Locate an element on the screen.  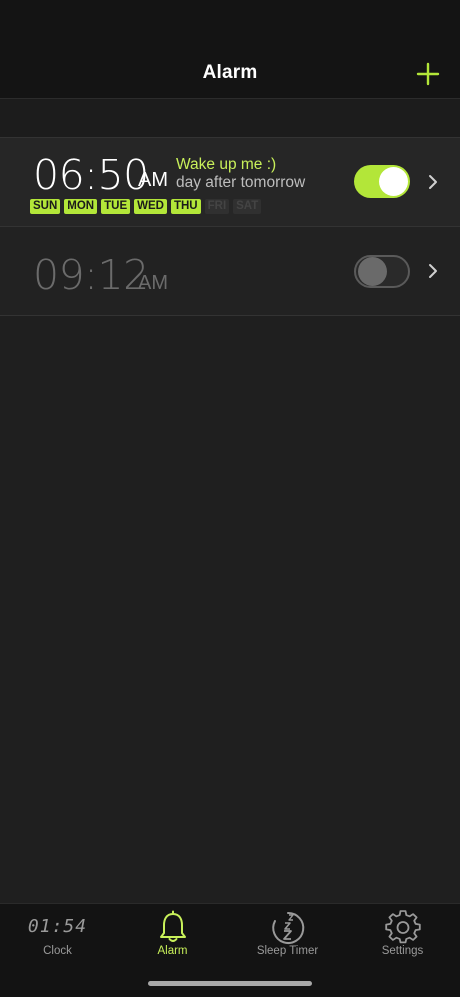
day-sat: SAT is located at coordinates (247, 206).